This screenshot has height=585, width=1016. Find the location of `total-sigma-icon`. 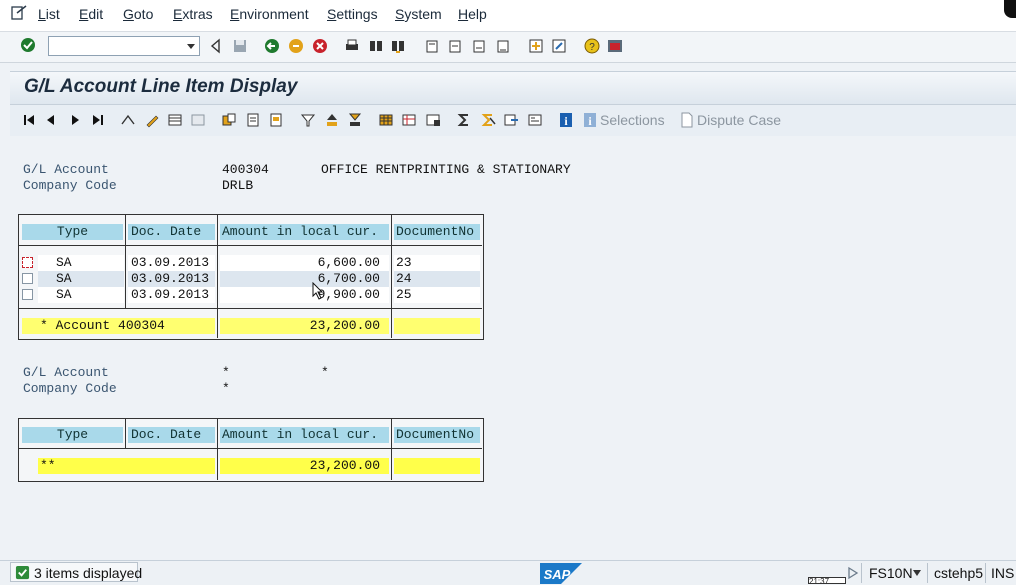

total-sigma-icon is located at coordinates (464, 120).